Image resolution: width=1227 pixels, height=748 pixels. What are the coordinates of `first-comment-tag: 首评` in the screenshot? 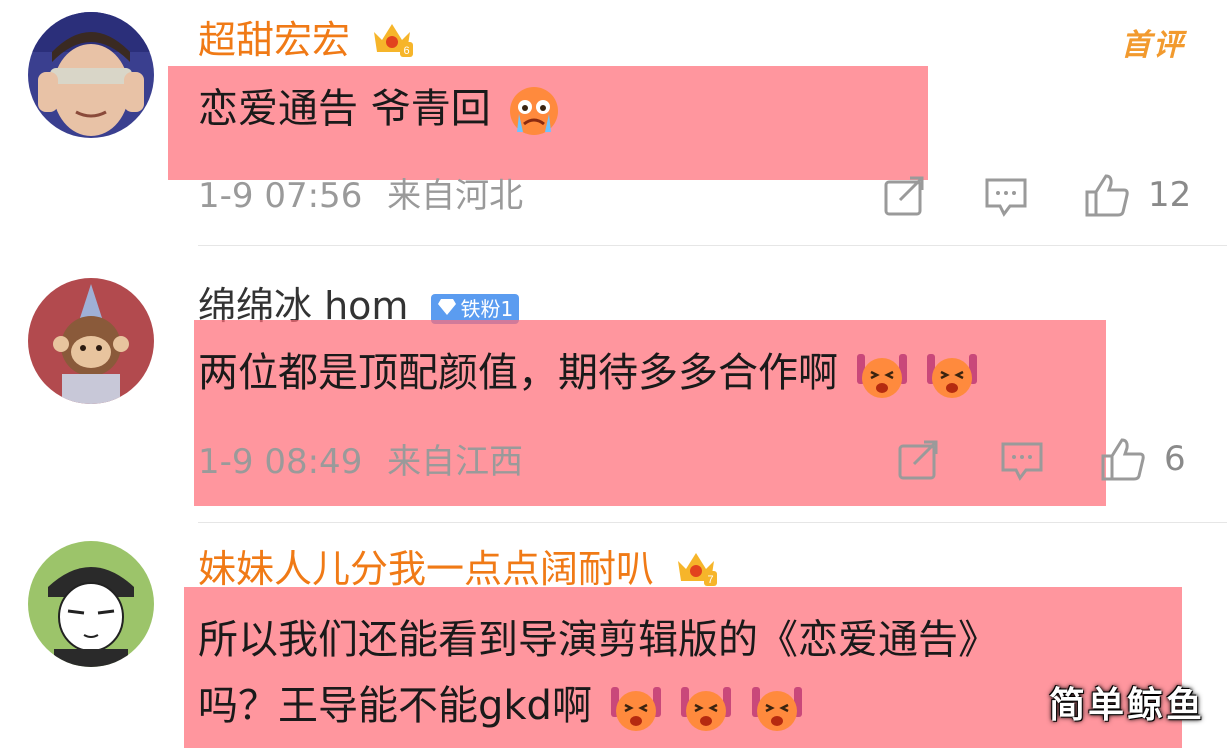 It's located at (1153, 45).